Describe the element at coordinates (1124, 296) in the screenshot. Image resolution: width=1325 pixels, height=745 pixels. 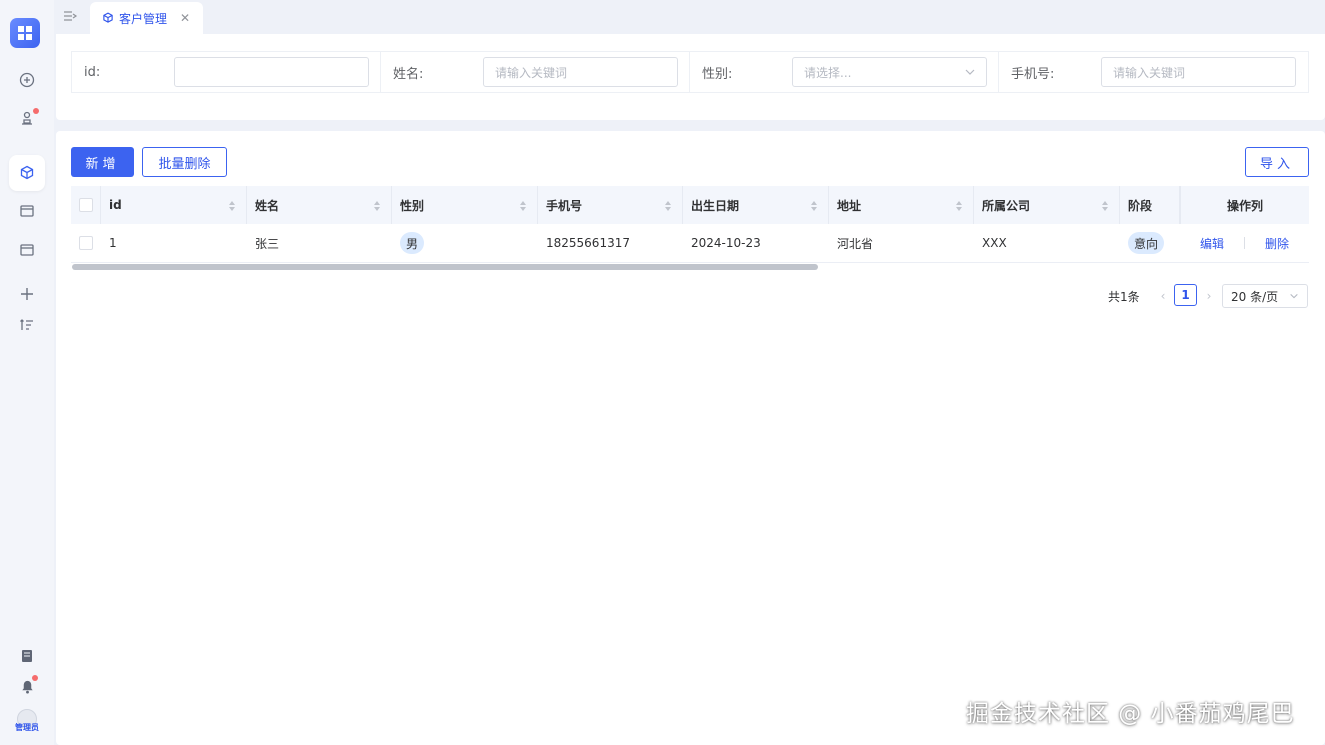
I see `pagination-total: 共1条` at that location.